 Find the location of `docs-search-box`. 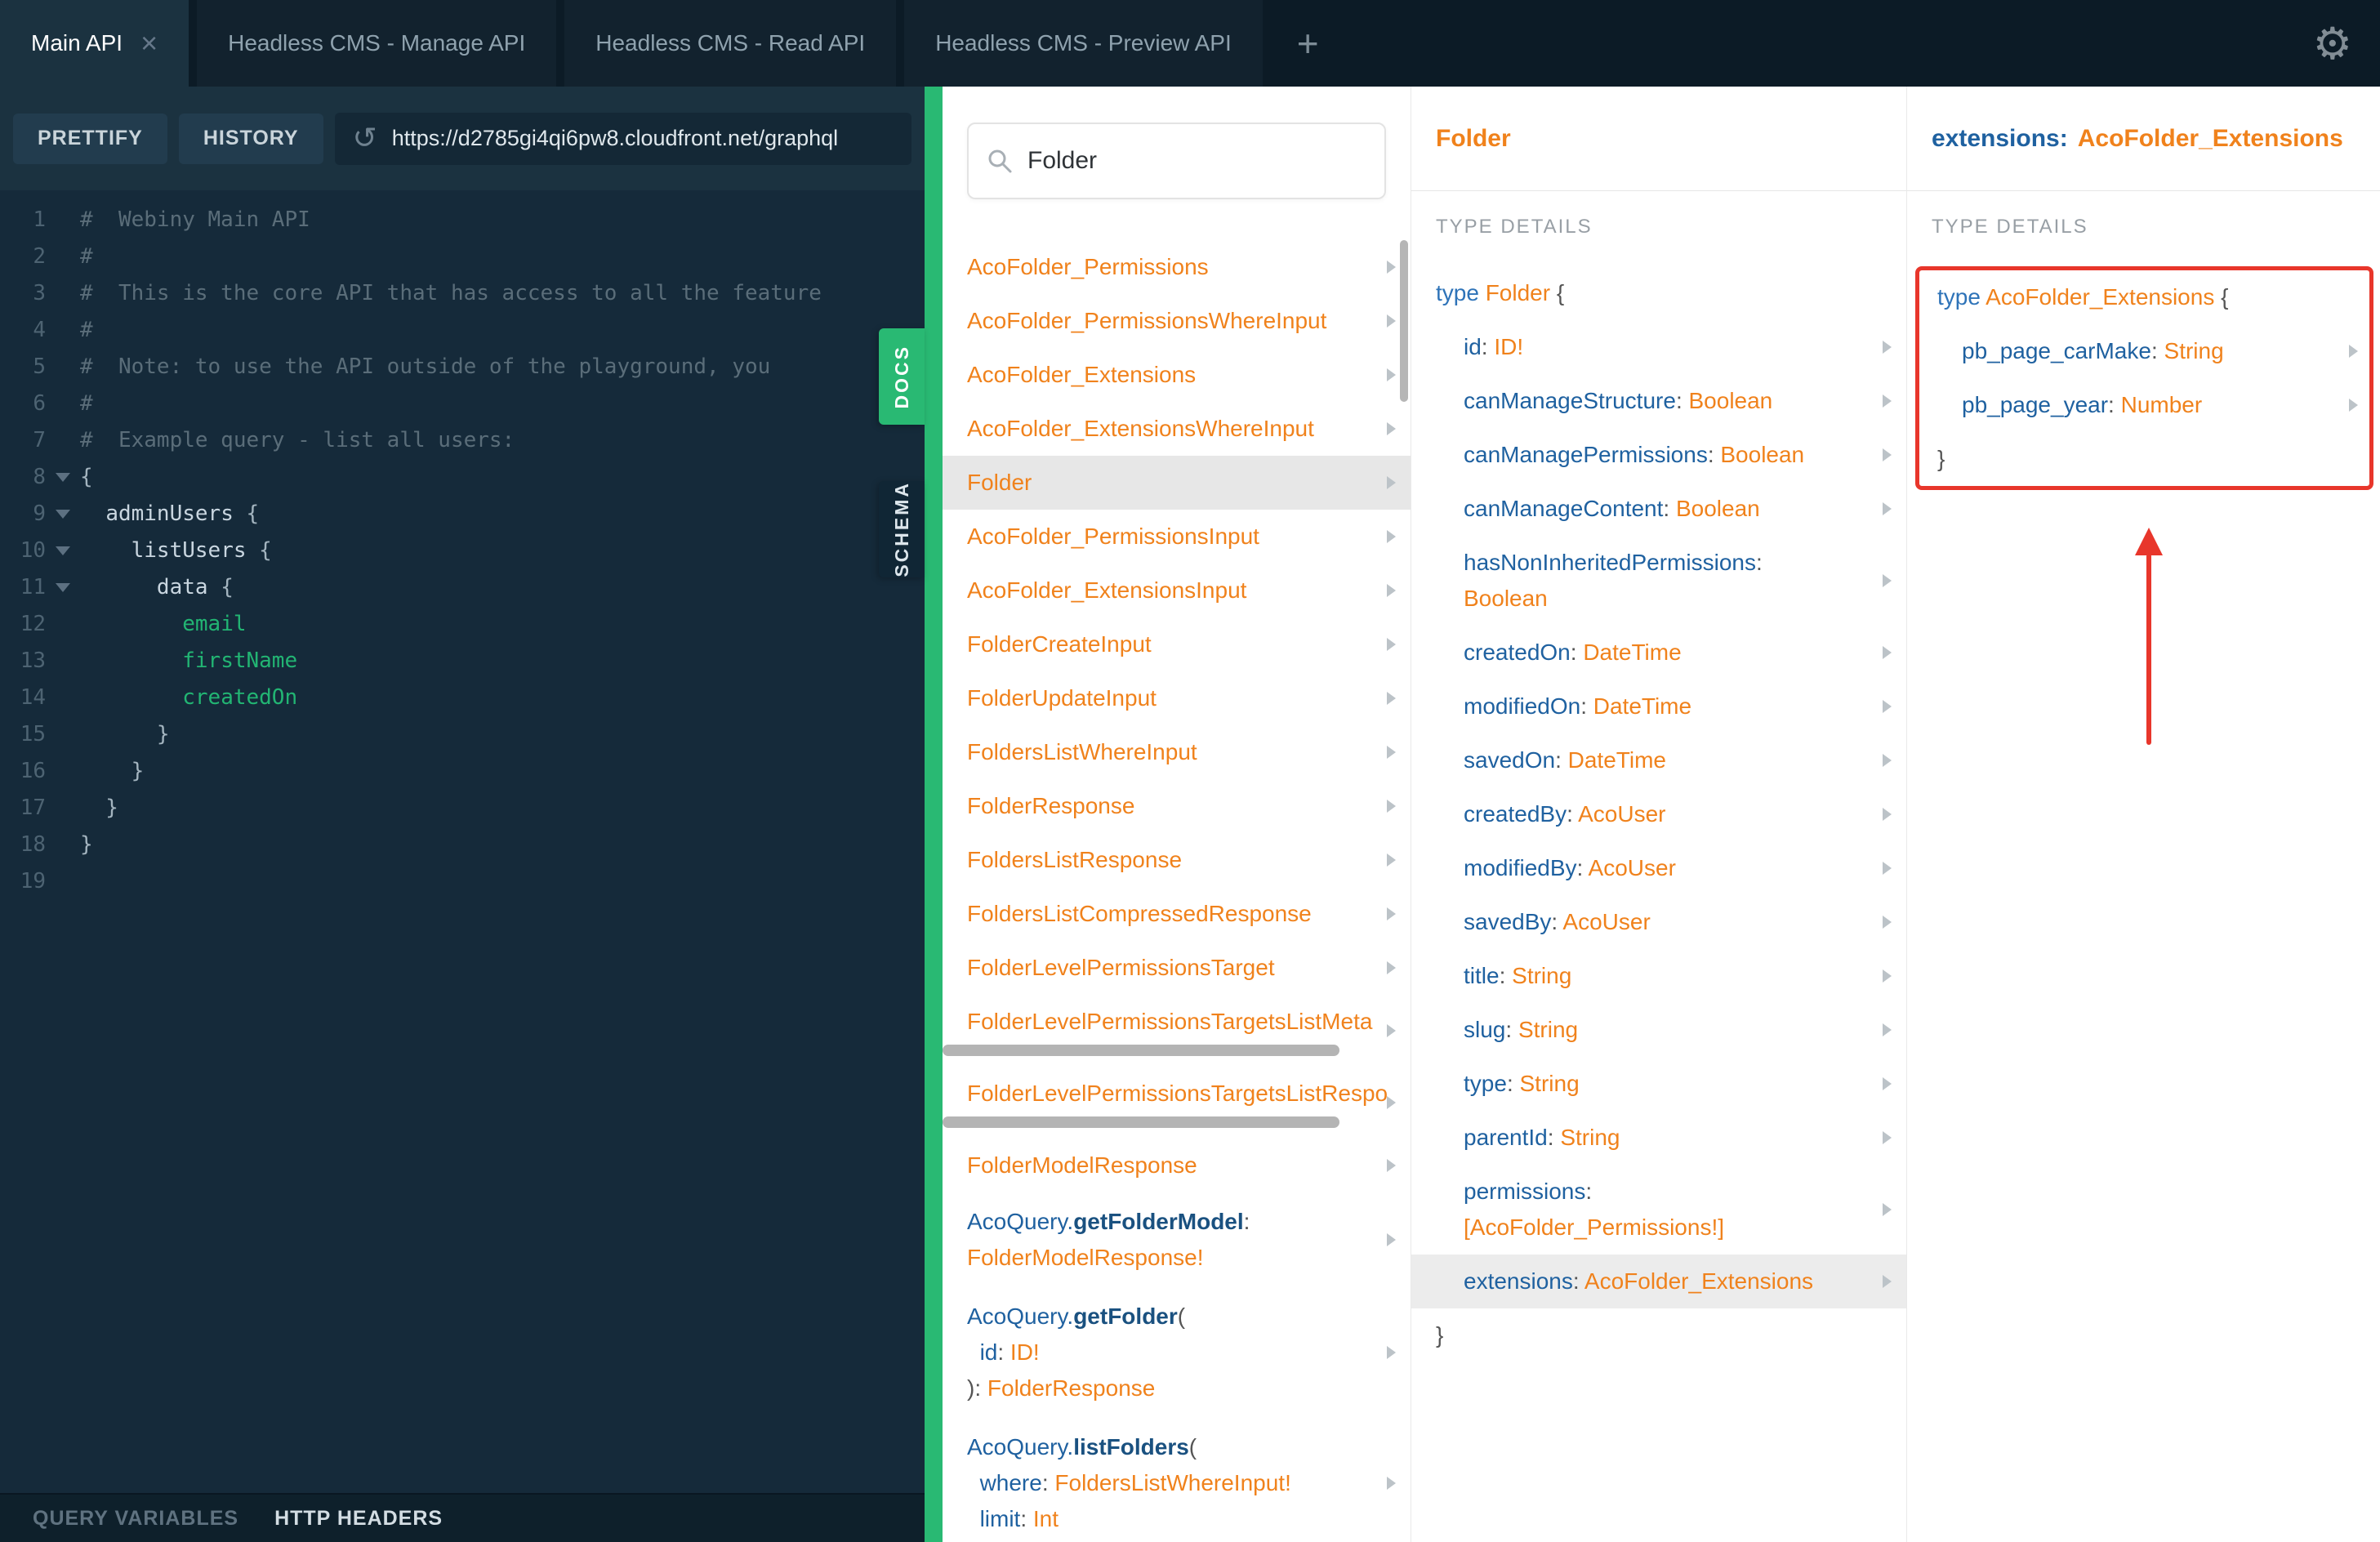

docs-search-box is located at coordinates (1176, 161).